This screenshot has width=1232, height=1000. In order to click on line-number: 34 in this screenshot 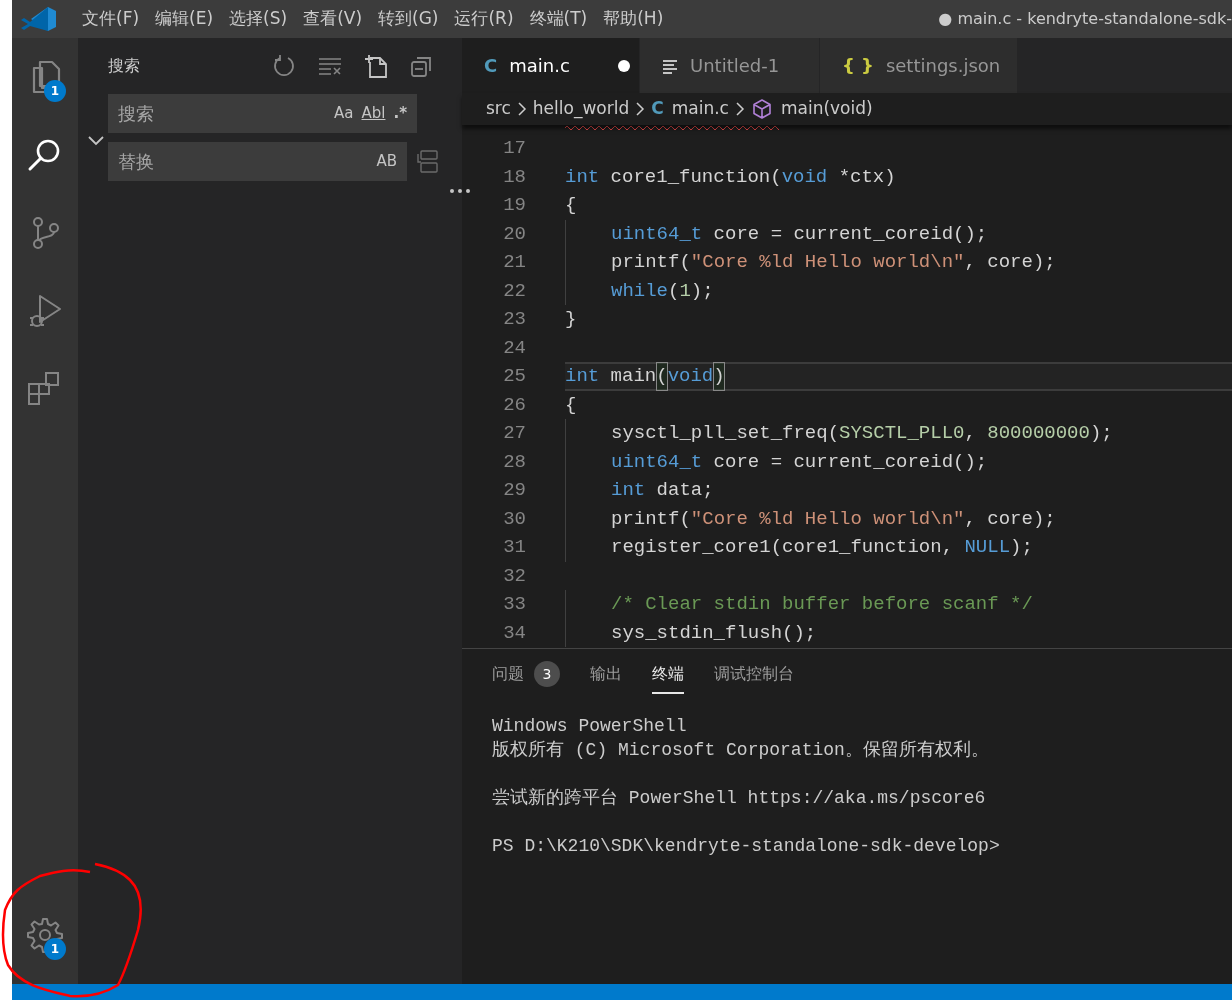, I will do `click(514, 633)`.